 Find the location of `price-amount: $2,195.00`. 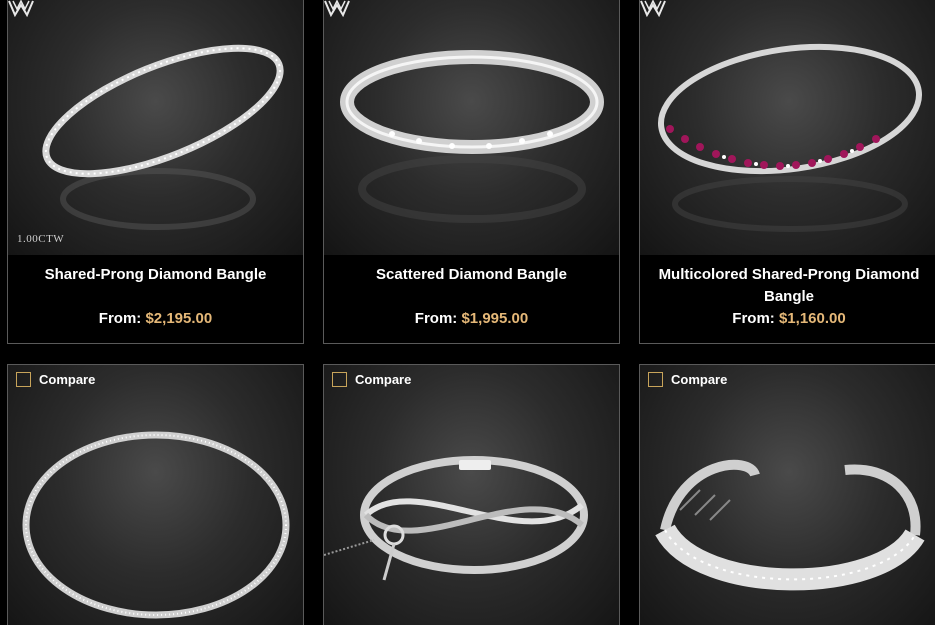

price-amount: $2,195.00 is located at coordinates (179, 318).